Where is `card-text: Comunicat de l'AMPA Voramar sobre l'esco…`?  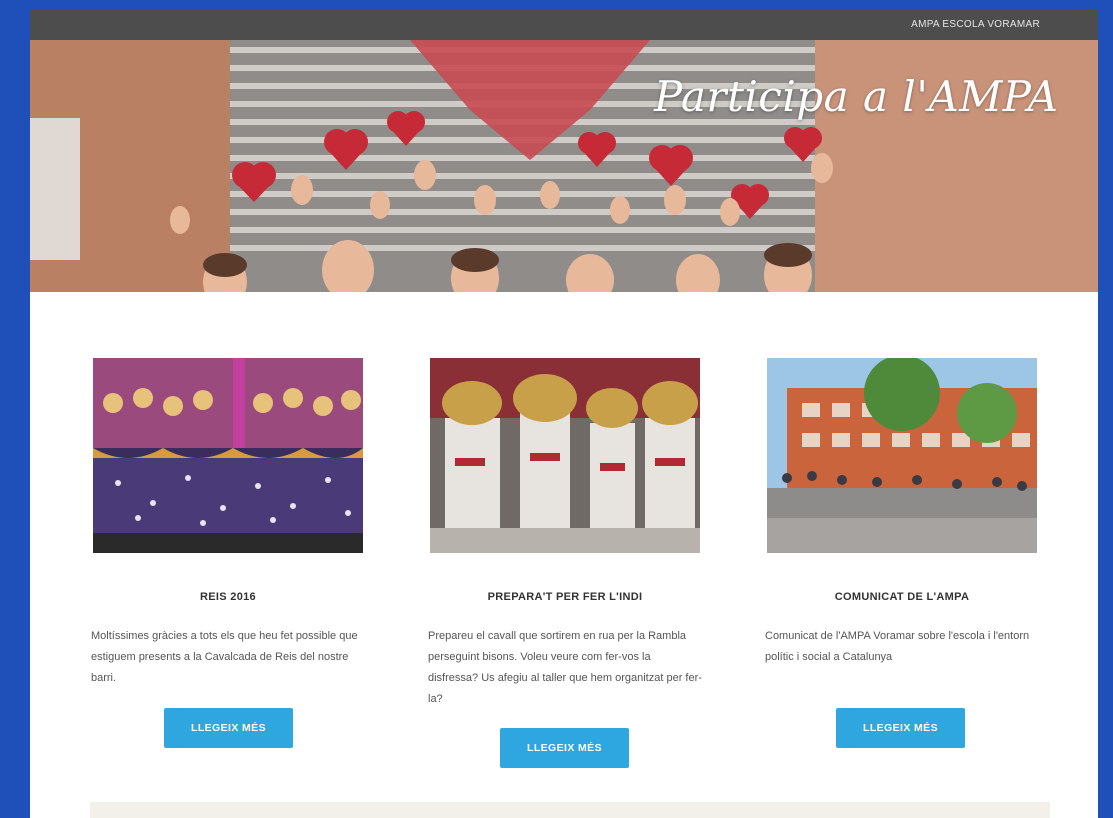
card-text: Comunicat de l'AMPA Voramar sobre l'esco… is located at coordinates (897, 646).